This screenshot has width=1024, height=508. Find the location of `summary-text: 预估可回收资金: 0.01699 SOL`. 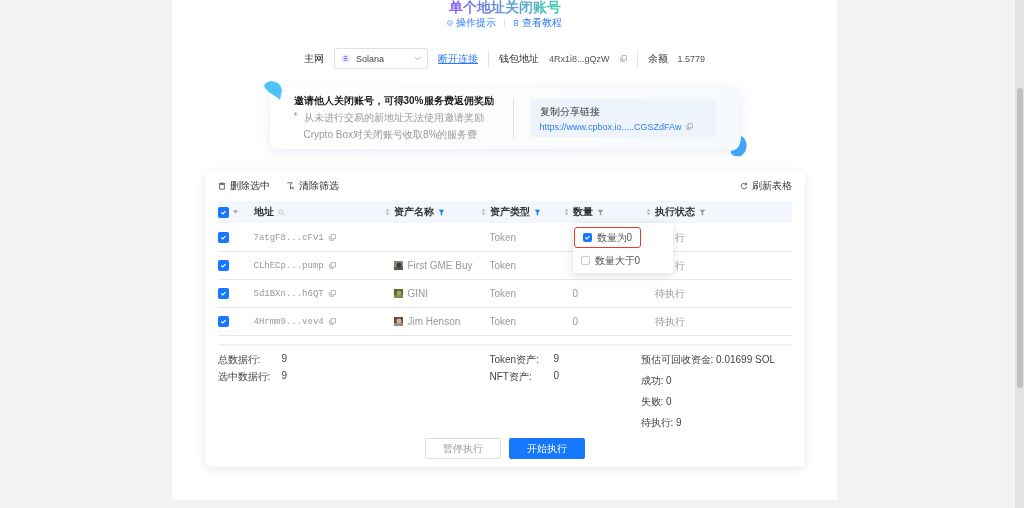

summary-text: 预估可回收资金: 0.01699 SOL is located at coordinates (708, 360).